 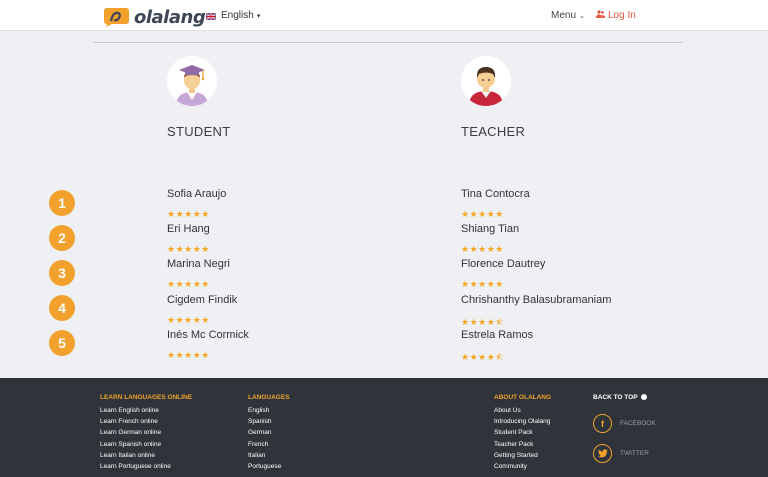 I want to click on twitter-link: TWITTER, so click(x=621, y=453).